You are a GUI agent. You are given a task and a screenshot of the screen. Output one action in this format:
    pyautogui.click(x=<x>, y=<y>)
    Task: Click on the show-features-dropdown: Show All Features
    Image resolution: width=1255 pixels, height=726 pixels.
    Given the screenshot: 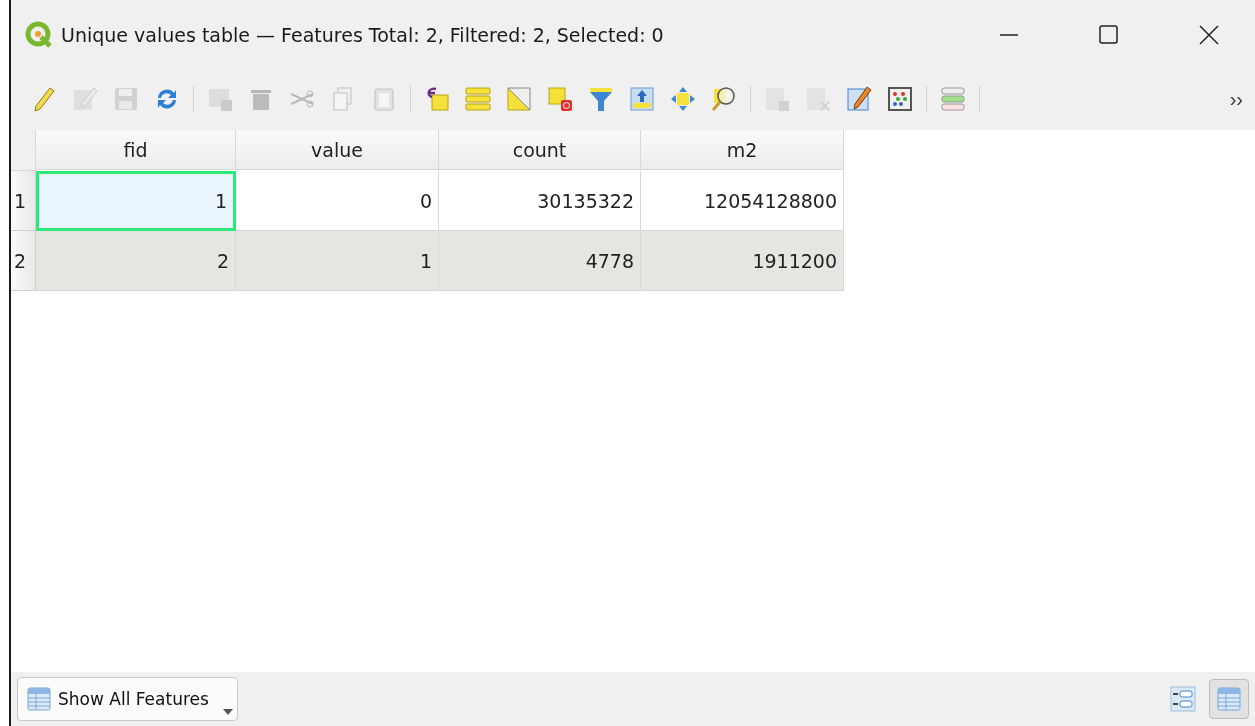 What is the action you would take?
    pyautogui.click(x=127, y=699)
    